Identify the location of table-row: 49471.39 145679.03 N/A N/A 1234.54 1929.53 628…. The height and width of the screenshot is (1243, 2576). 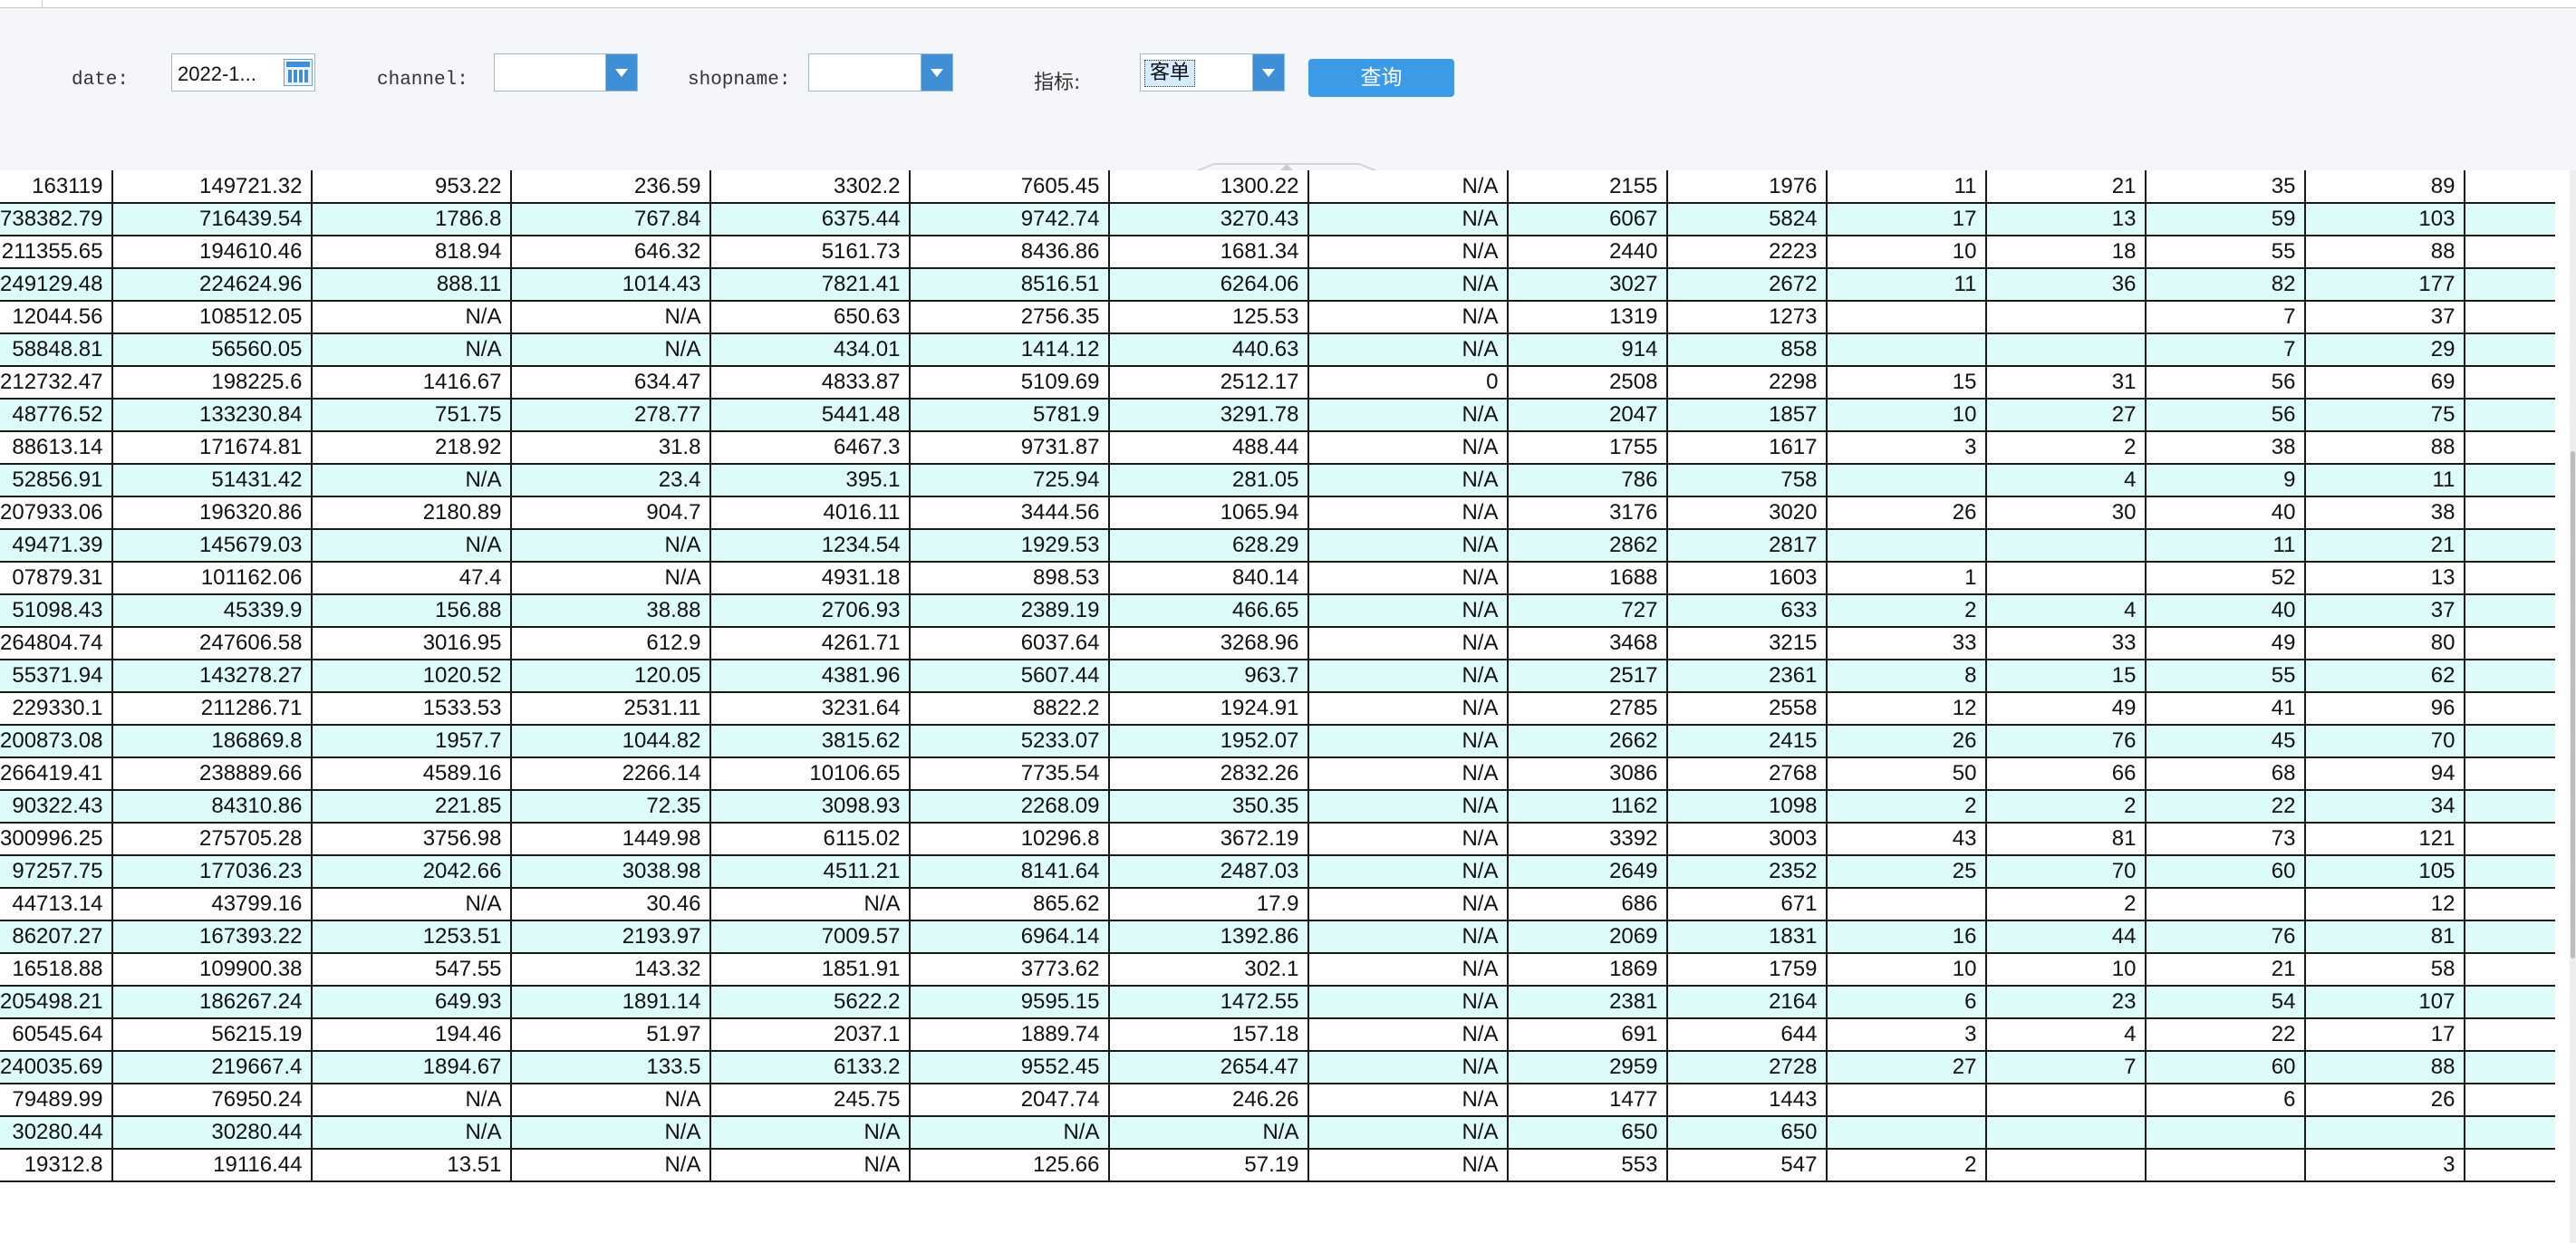
(1278, 546).